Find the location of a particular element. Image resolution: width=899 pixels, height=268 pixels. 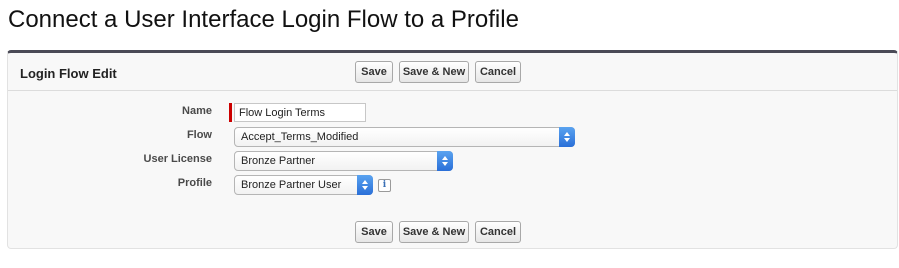

flow-label: Flow is located at coordinates (199, 135).